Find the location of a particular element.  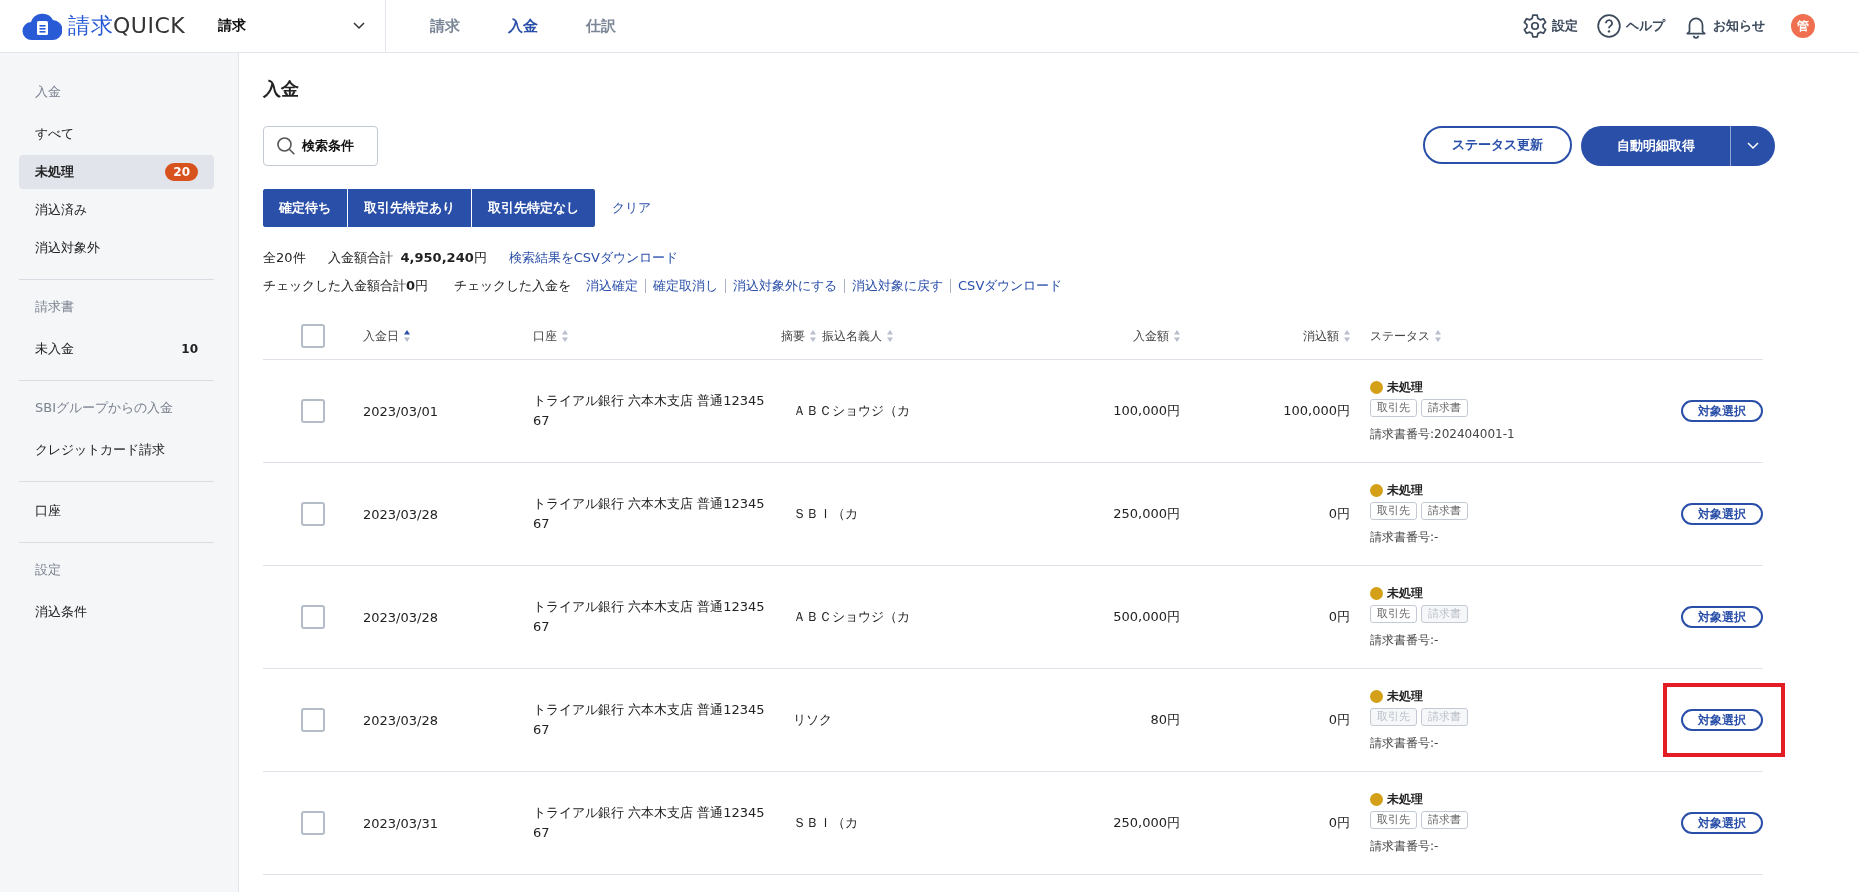

sidebar-item: 消込条件 is located at coordinates (116, 612).